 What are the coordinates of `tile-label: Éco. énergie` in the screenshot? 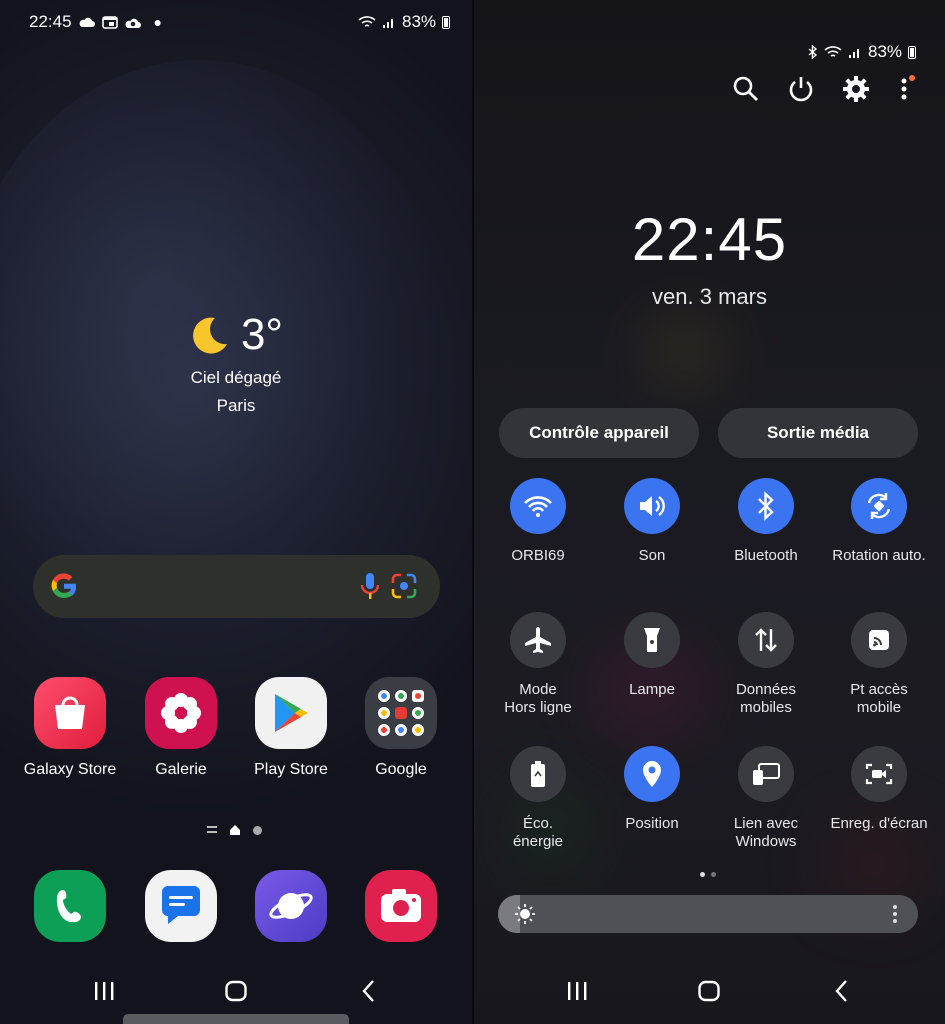 It's located at (538, 832).